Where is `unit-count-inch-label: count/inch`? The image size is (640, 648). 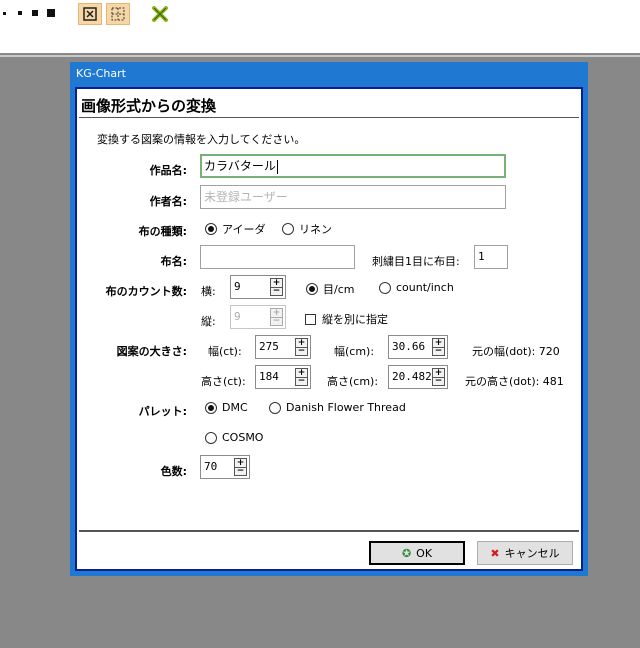
unit-count-inch-label: count/inch is located at coordinates (425, 287).